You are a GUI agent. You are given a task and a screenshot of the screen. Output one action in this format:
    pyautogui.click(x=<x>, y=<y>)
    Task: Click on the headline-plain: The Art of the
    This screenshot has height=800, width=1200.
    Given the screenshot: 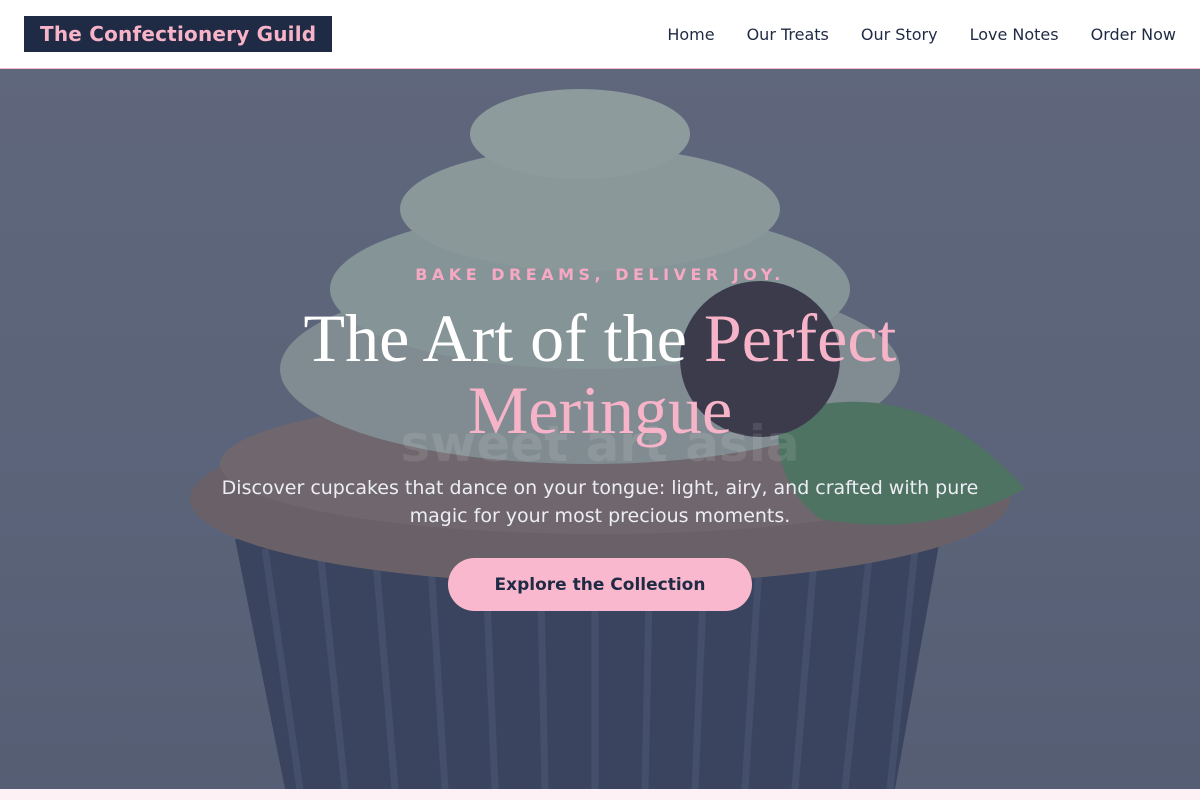 What is the action you would take?
    pyautogui.click(x=503, y=338)
    